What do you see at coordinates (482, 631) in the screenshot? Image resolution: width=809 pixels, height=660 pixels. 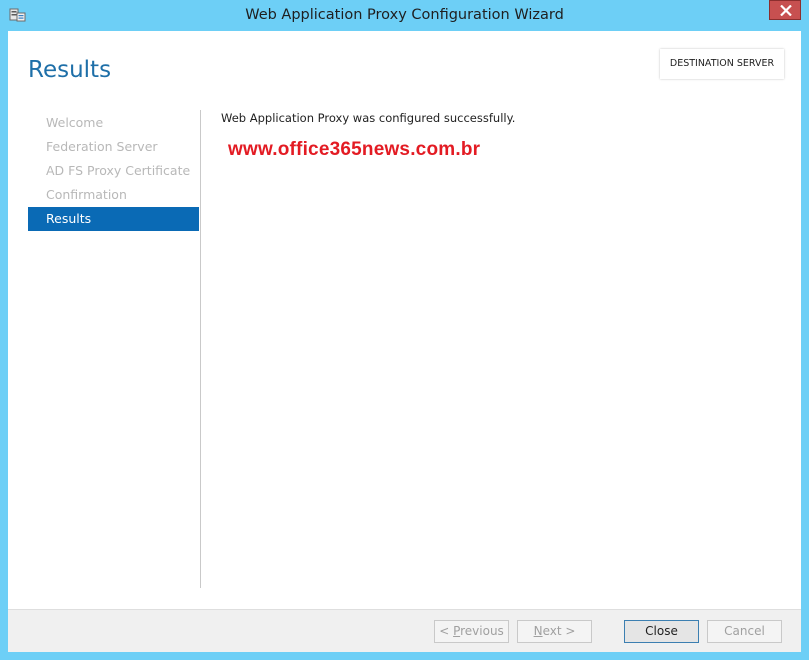 I see `previous-label: revious` at bounding box center [482, 631].